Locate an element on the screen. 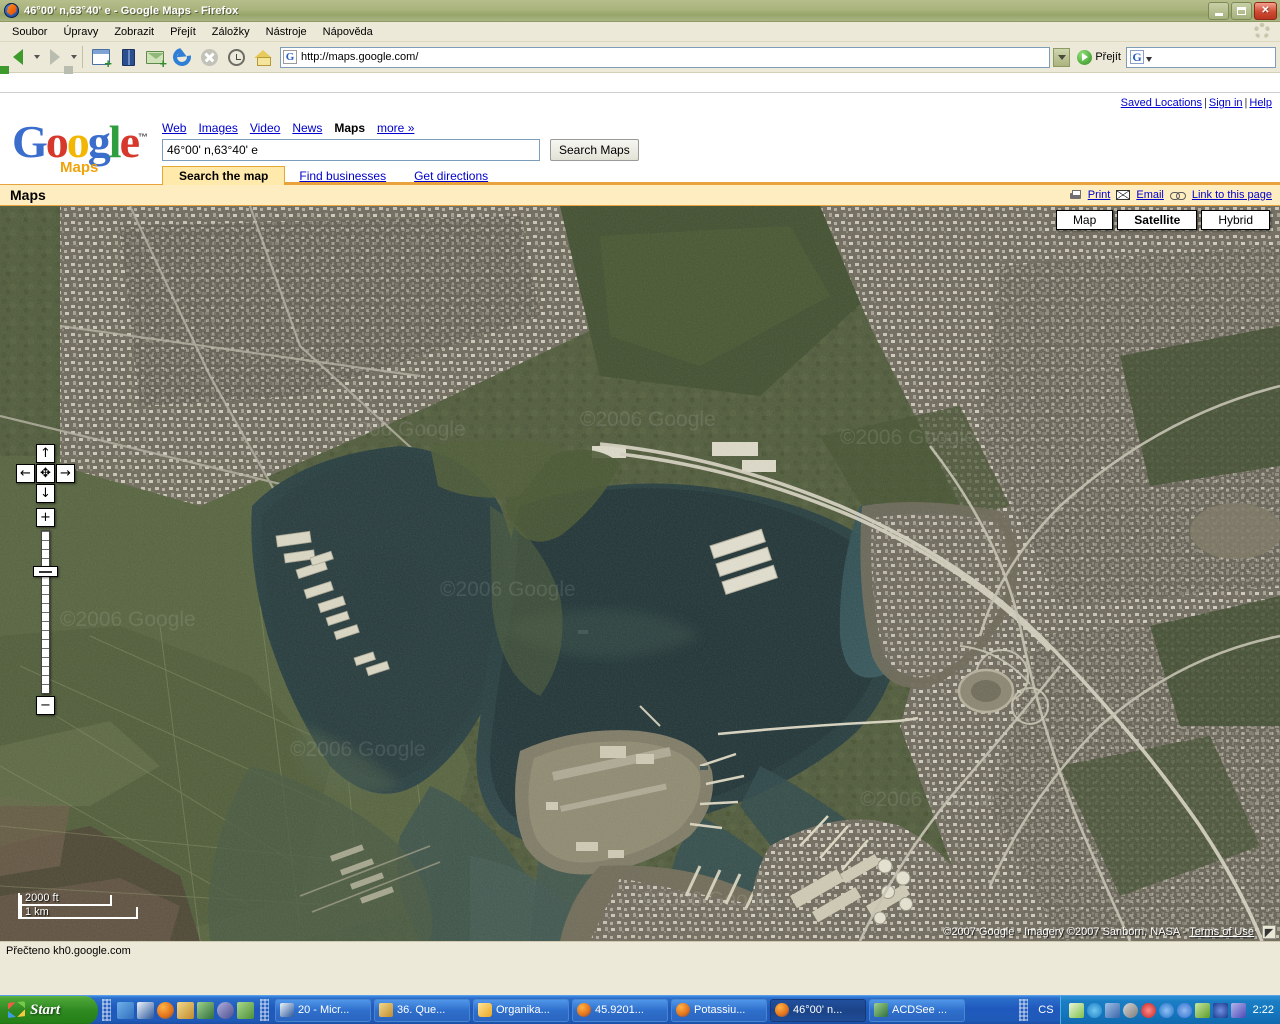 This screenshot has height=1024, width=1280. menu-item-upravy: Úpravy is located at coordinates (80, 32).